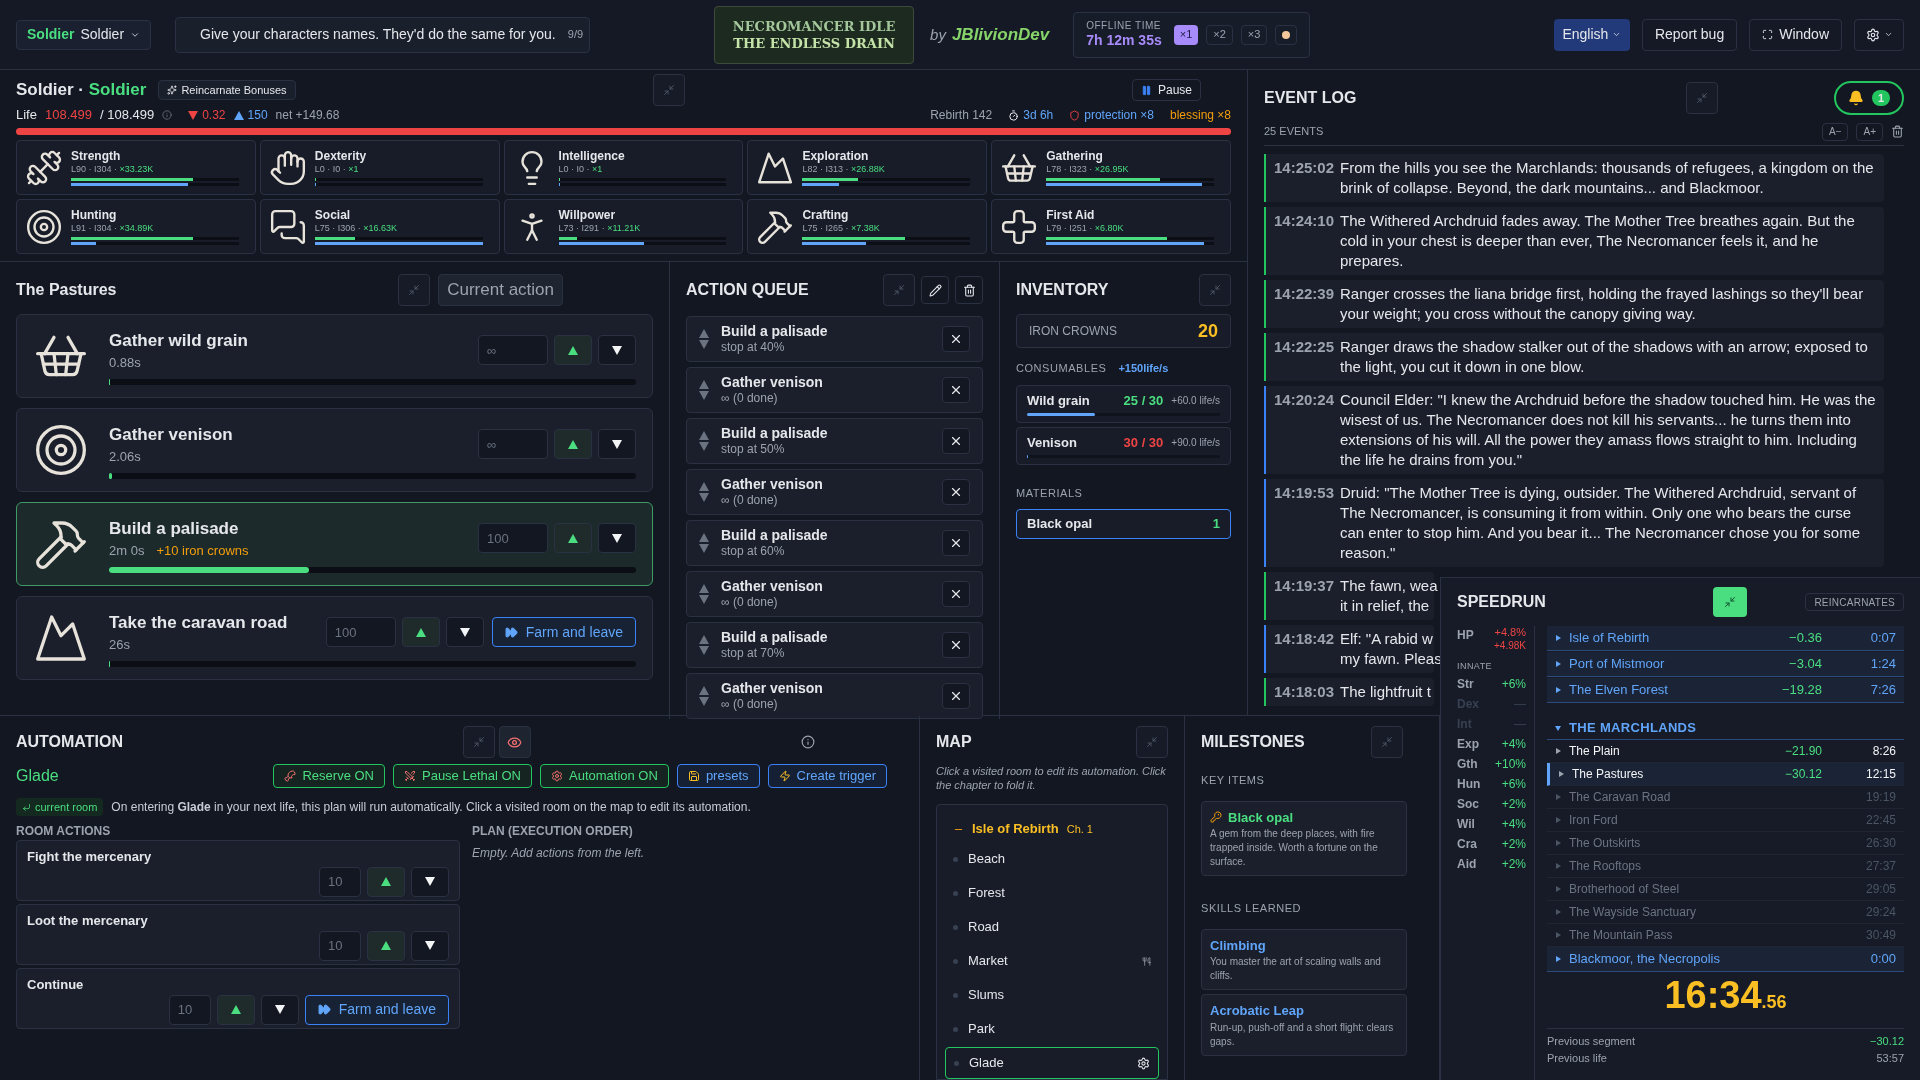  I want to click on skill-name: Willpower, so click(587, 216).